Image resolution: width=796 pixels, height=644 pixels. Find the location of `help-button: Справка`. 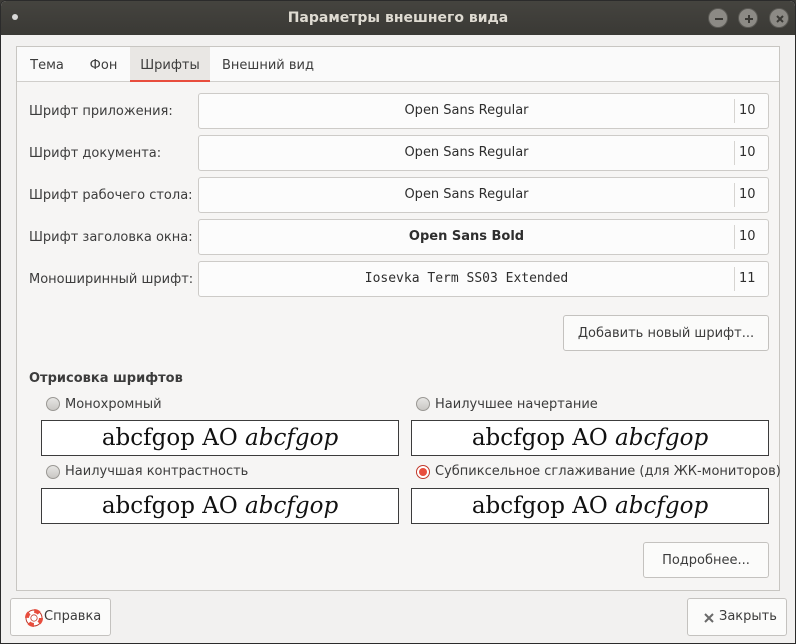

help-button: Справка is located at coordinates (60, 617).